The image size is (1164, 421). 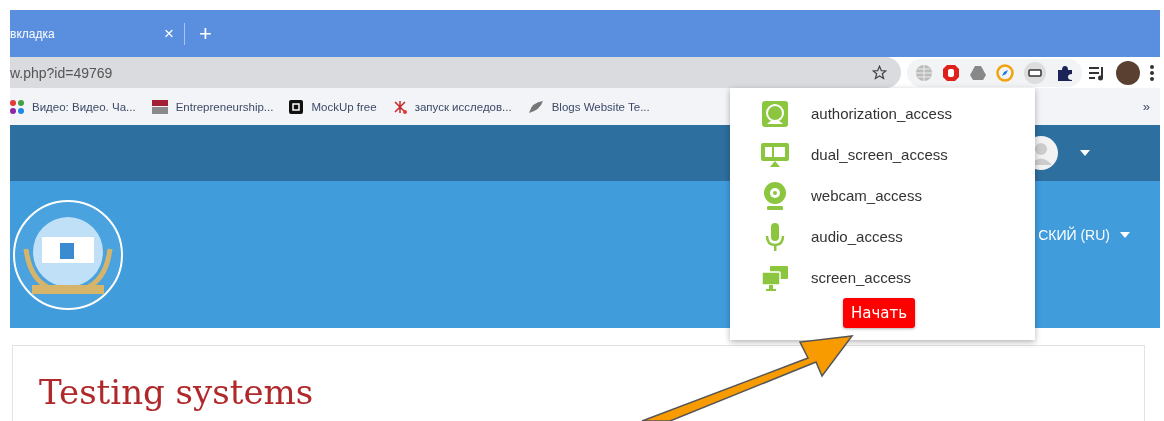 What do you see at coordinates (17, 106) in the screenshot?
I see `dots-icon` at bounding box center [17, 106].